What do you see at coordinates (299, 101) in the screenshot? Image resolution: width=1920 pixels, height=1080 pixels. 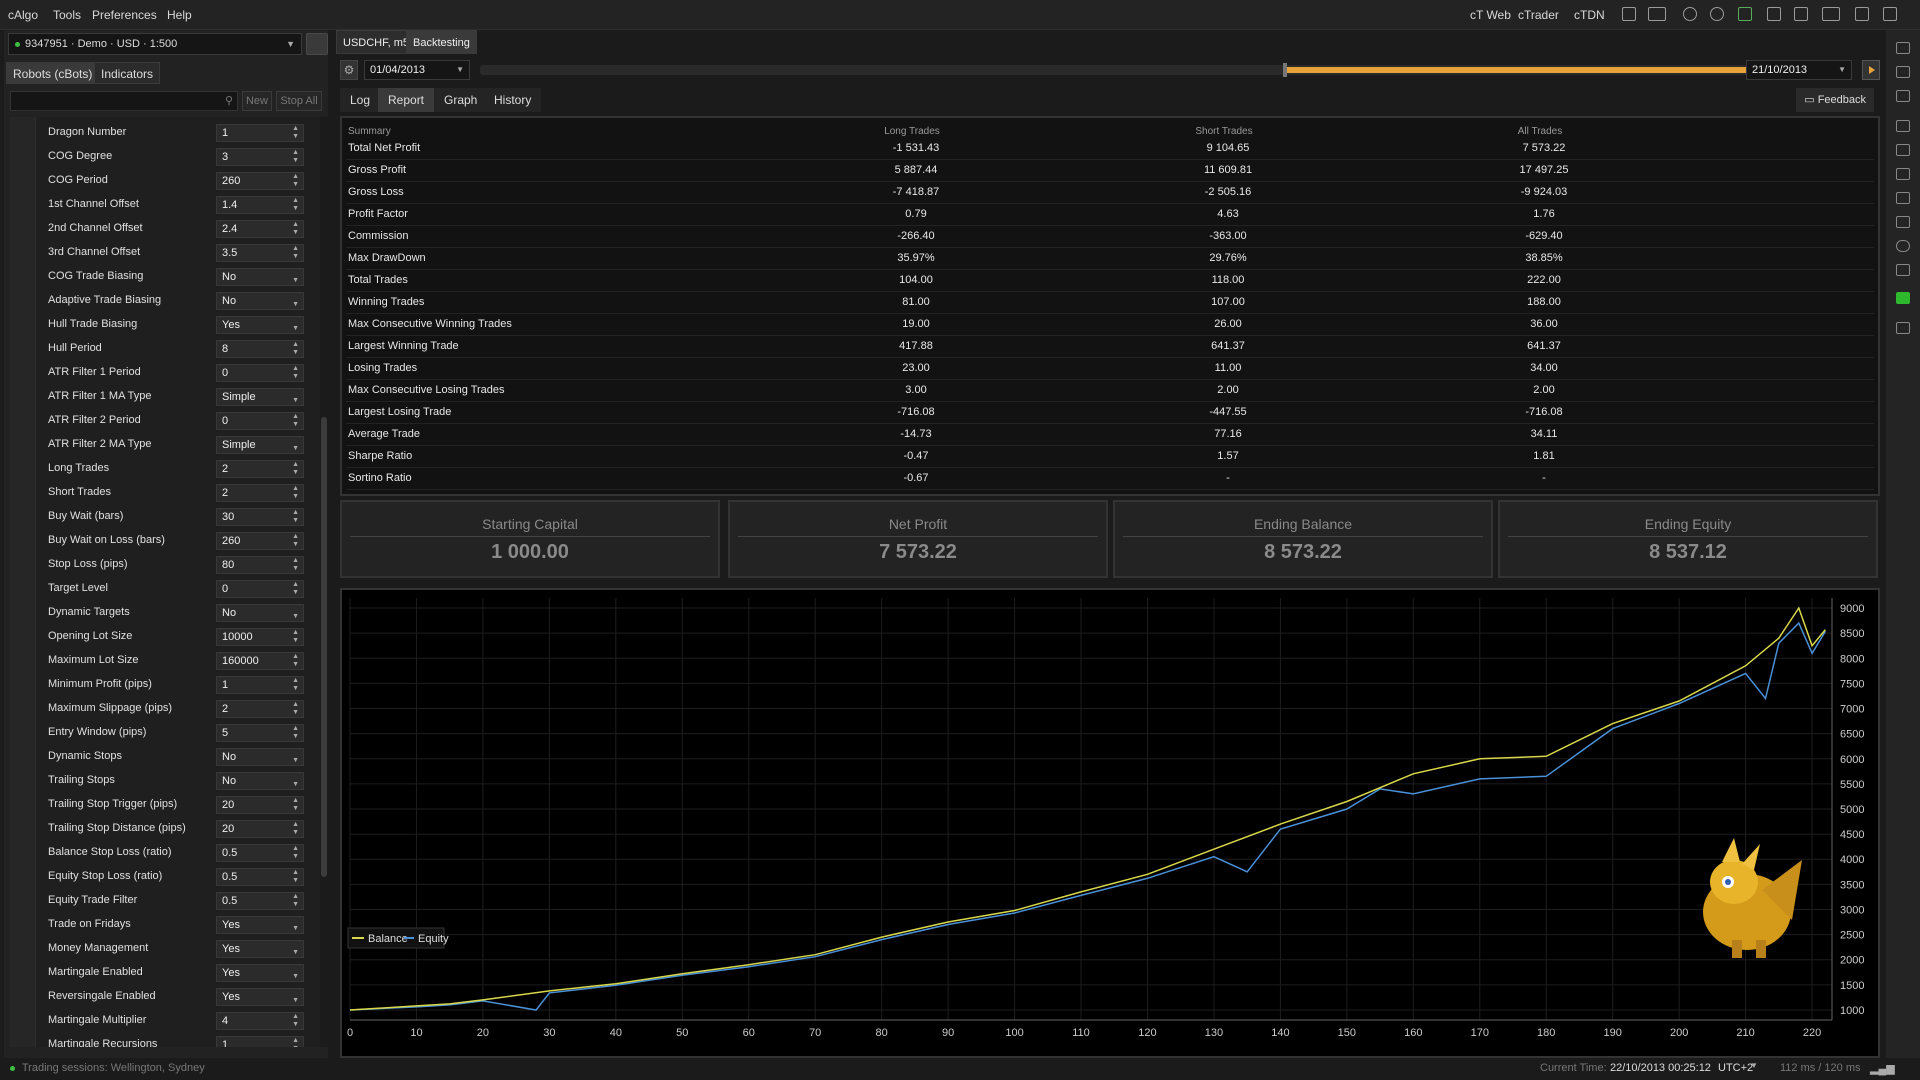 I see `stop-all-button: Stop All` at bounding box center [299, 101].